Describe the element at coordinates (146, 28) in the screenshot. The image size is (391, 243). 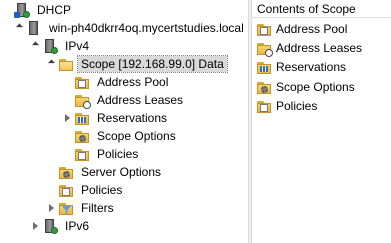
I see `tree-node-label: win-ph40dkrr4oq.mycertstudies.local` at that location.